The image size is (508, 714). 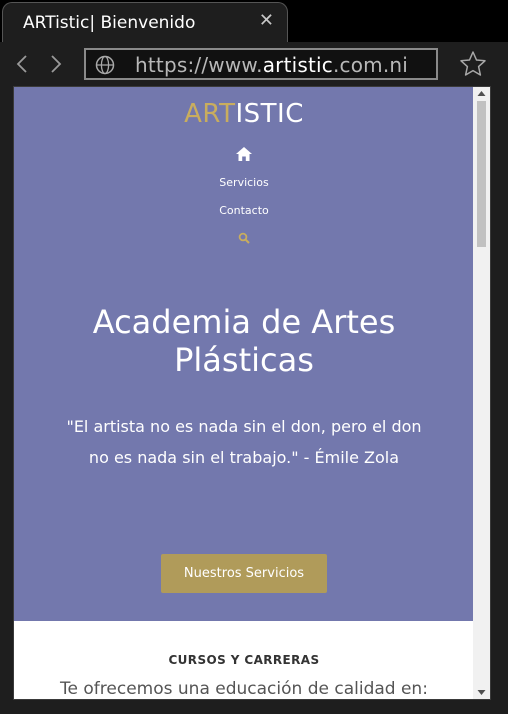 What do you see at coordinates (244, 238) in the screenshot?
I see `search-icon` at bounding box center [244, 238].